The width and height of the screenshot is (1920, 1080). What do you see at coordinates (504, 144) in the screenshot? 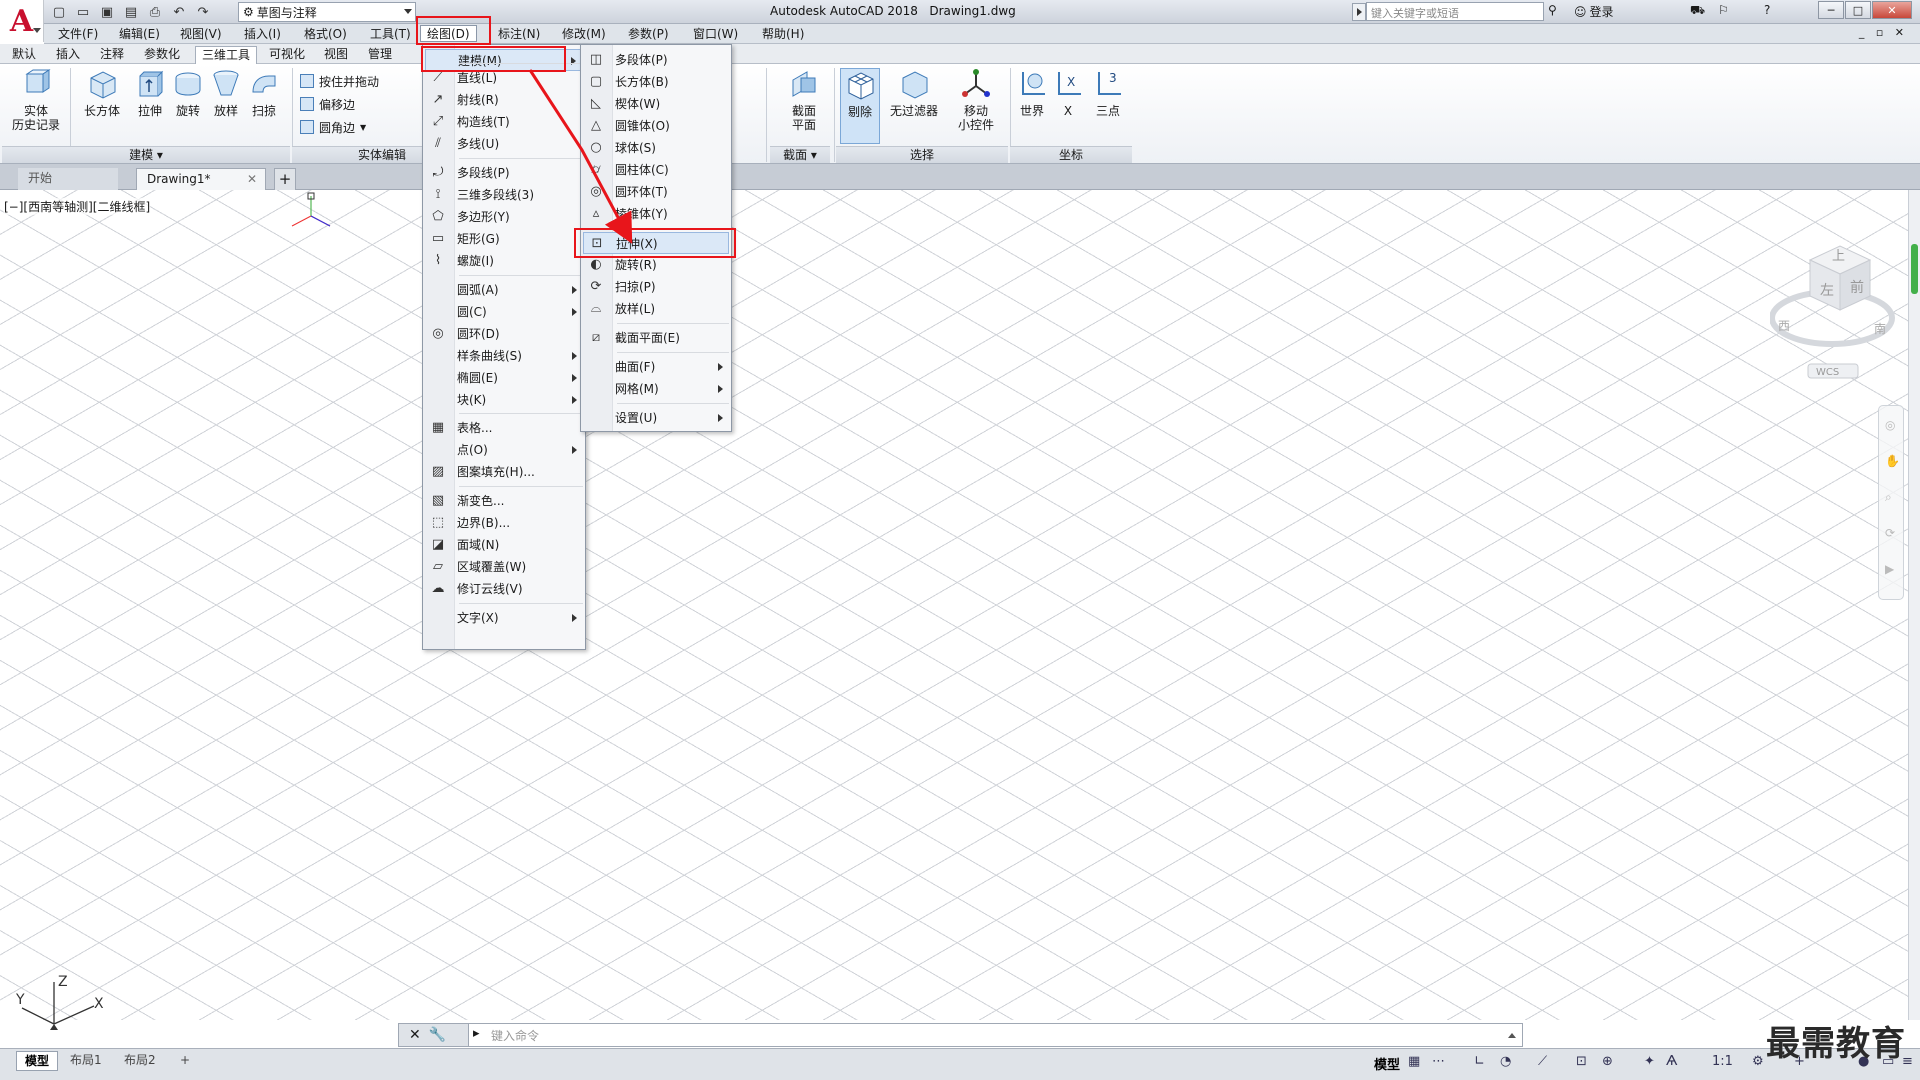
I see `draw-item-4: ⫽ 多线(U)` at bounding box center [504, 144].